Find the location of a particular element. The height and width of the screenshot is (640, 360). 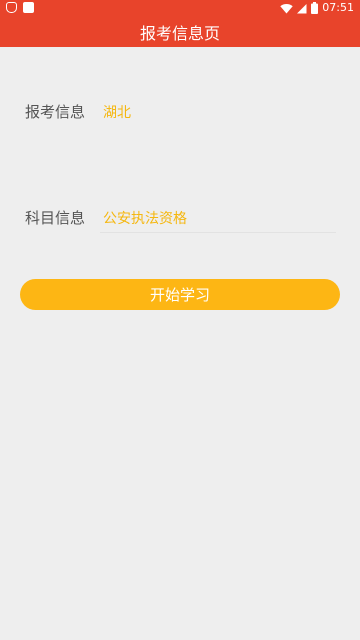

page-title: 报考信息页 is located at coordinates (179, 33).